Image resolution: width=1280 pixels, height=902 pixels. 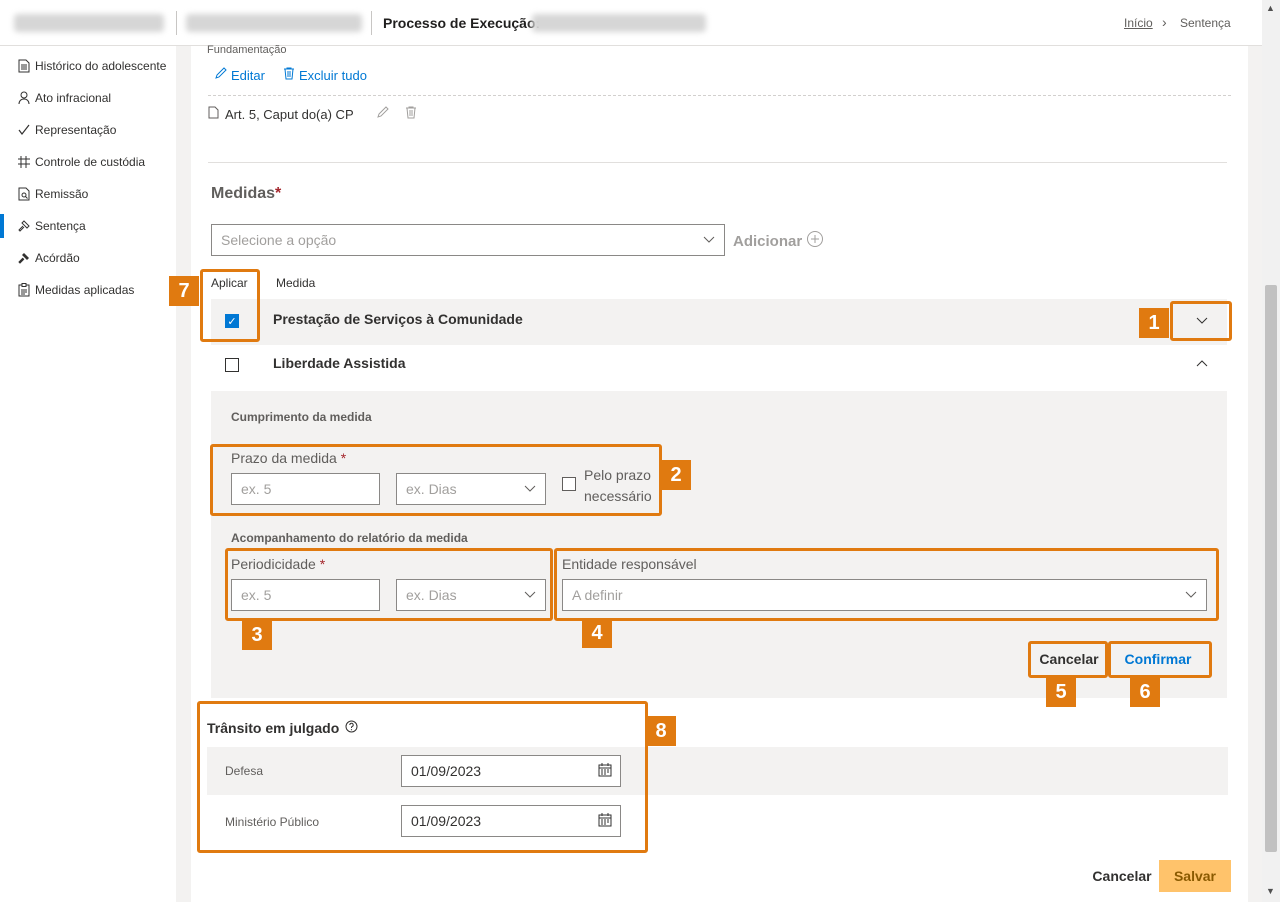 I want to click on sidebar-item-remissao: Remissão, so click(x=88, y=194).